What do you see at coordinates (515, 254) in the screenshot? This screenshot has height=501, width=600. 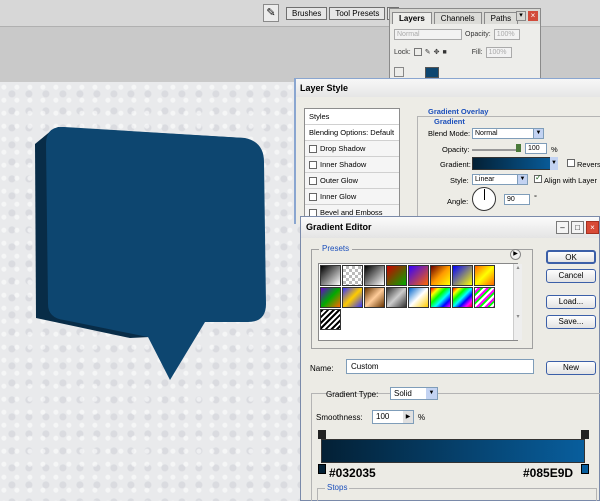 I see `presets-menu-icon: ▶` at bounding box center [515, 254].